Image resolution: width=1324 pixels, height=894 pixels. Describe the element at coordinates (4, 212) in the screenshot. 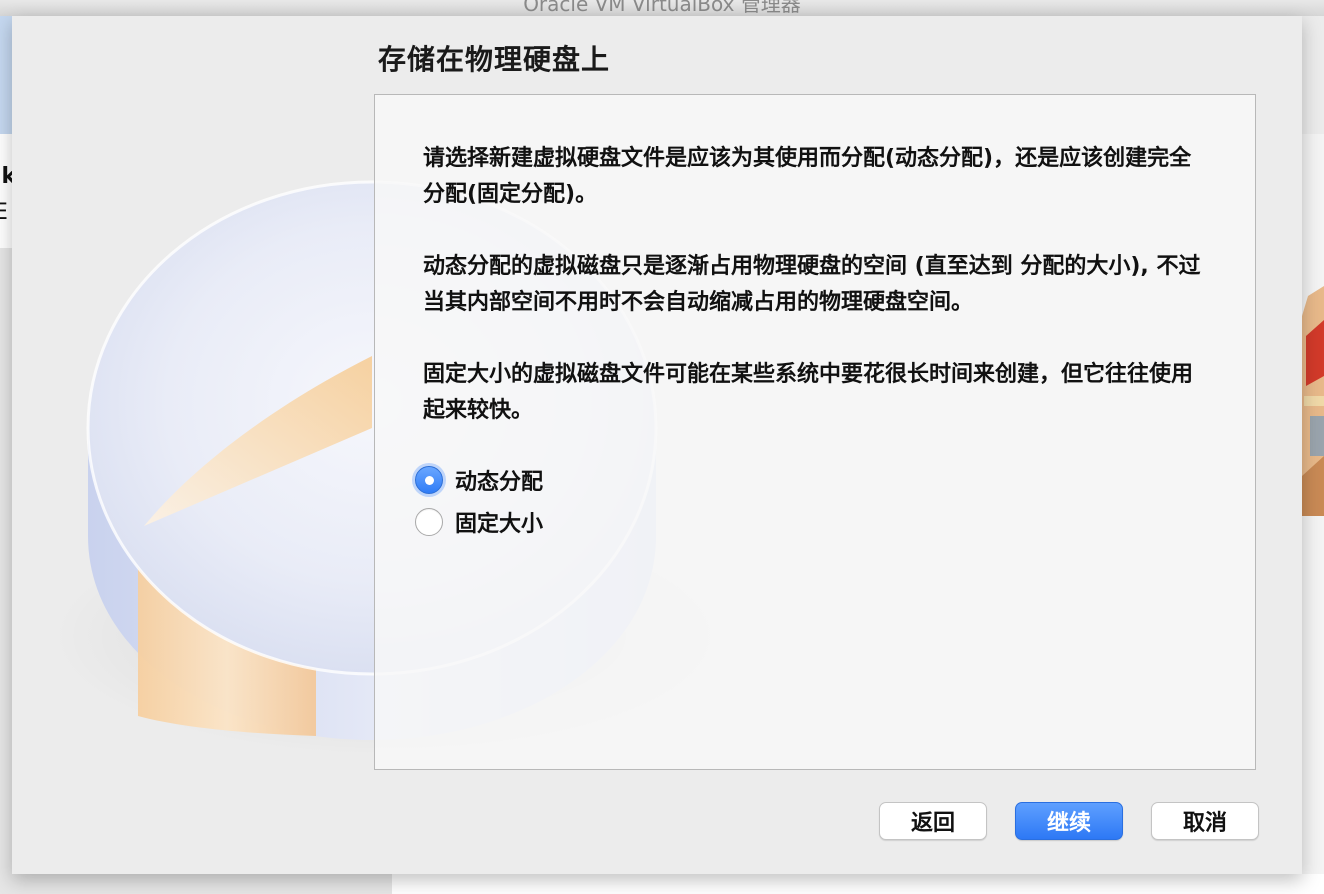

I see `parent-text-fragment: E` at that location.